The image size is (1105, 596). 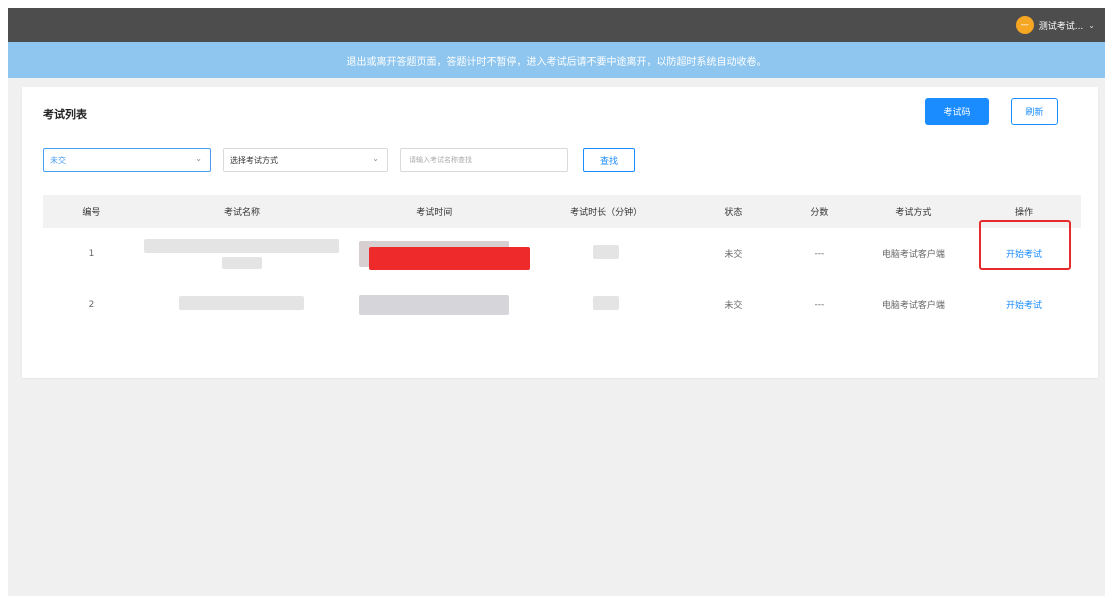 What do you see at coordinates (609, 160) in the screenshot?
I see `search-button: 查找` at bounding box center [609, 160].